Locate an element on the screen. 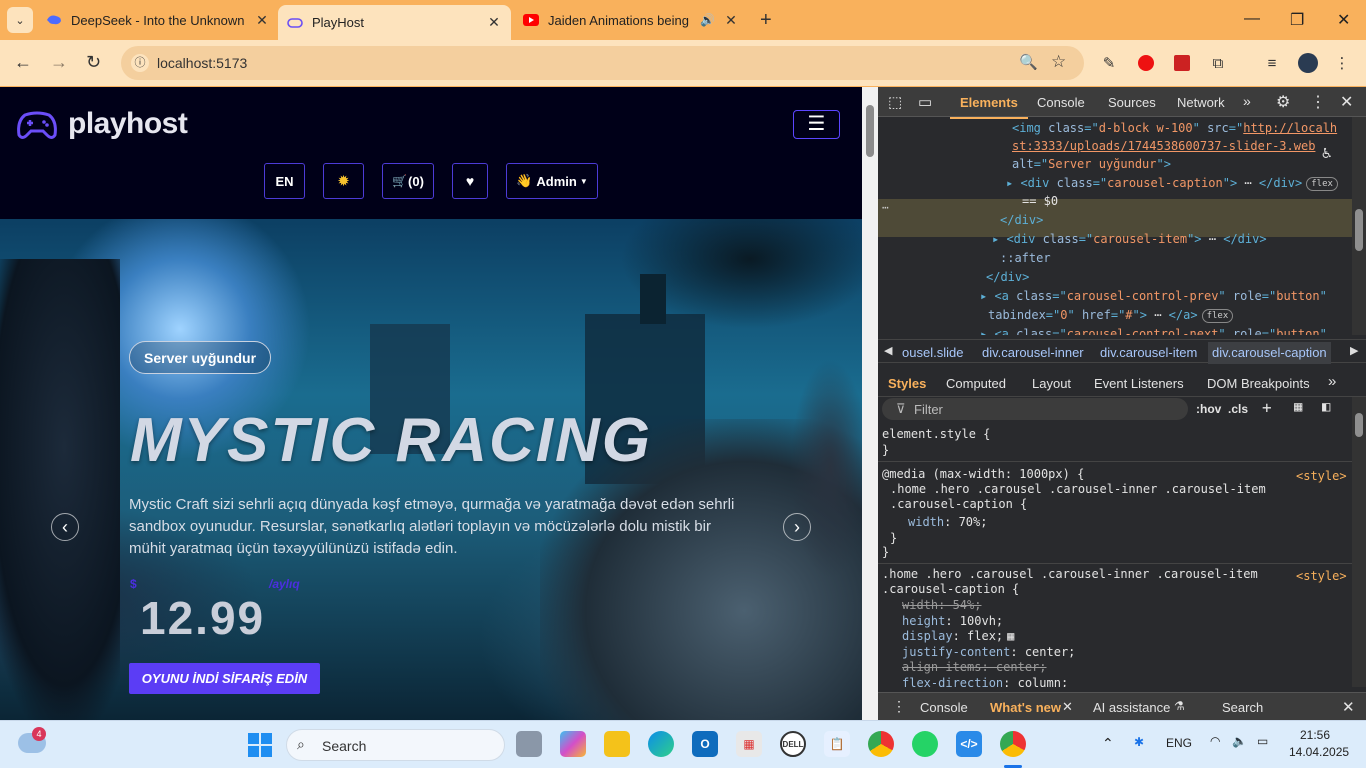  site-logo: playhost is located at coordinates (128, 124).